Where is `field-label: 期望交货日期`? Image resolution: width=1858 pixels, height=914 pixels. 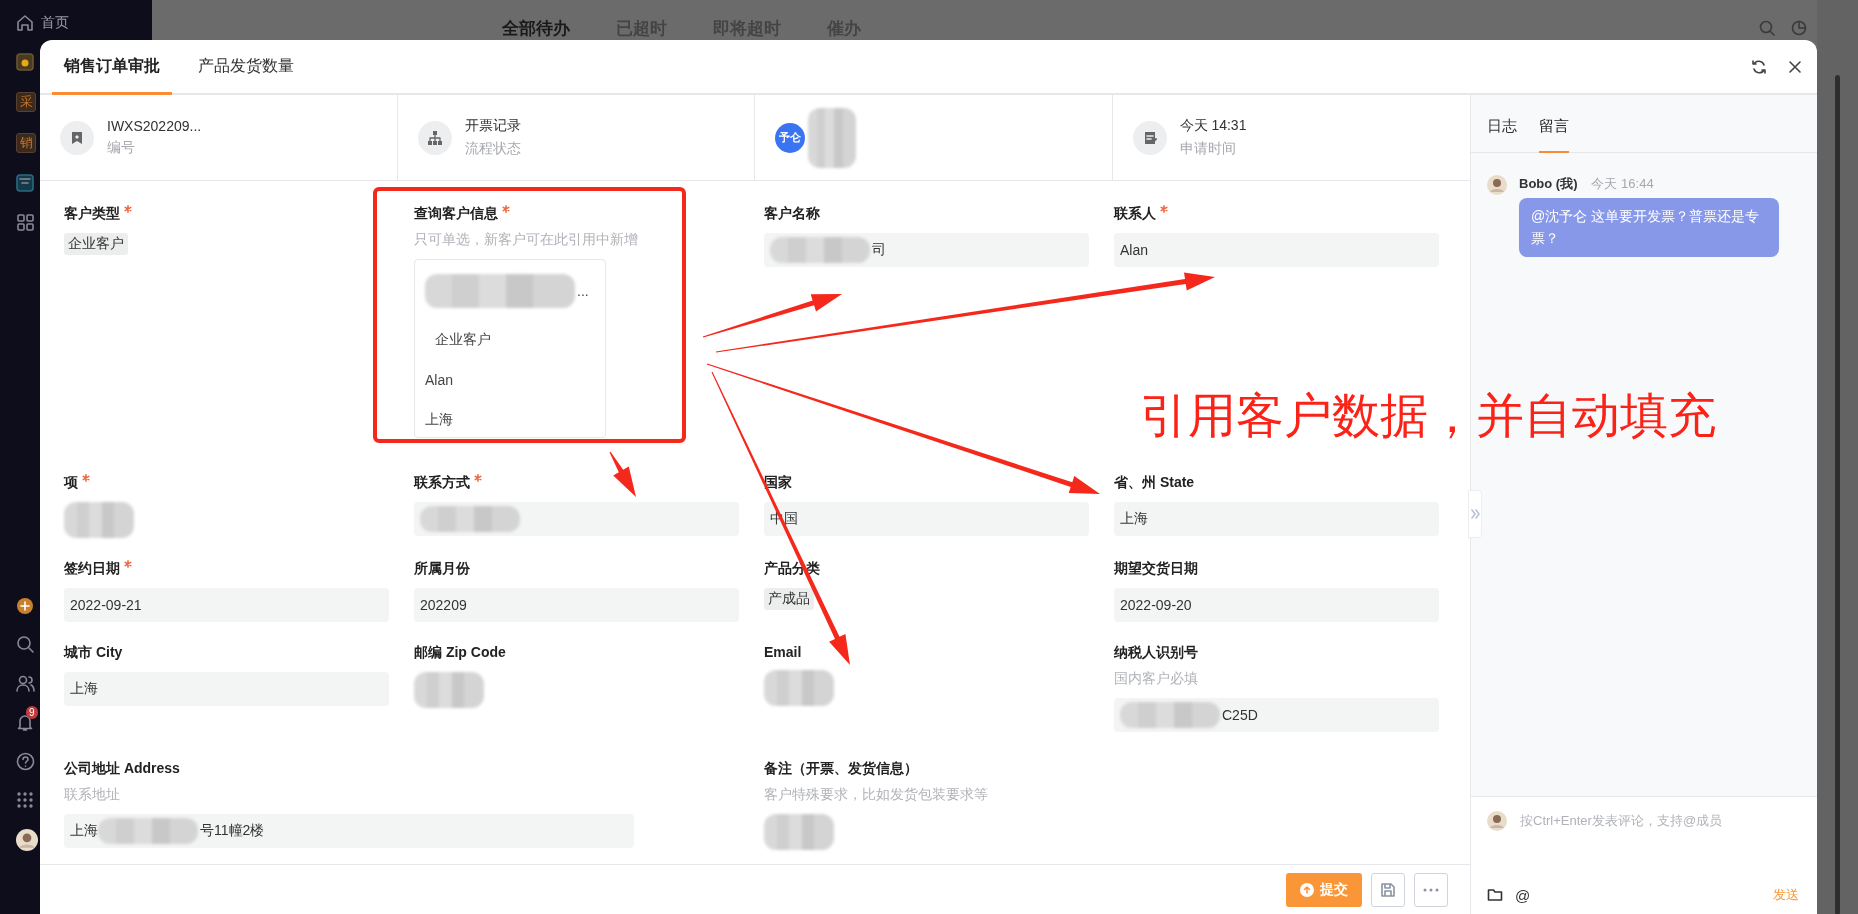
field-label: 期望交货日期 is located at coordinates (1156, 569).